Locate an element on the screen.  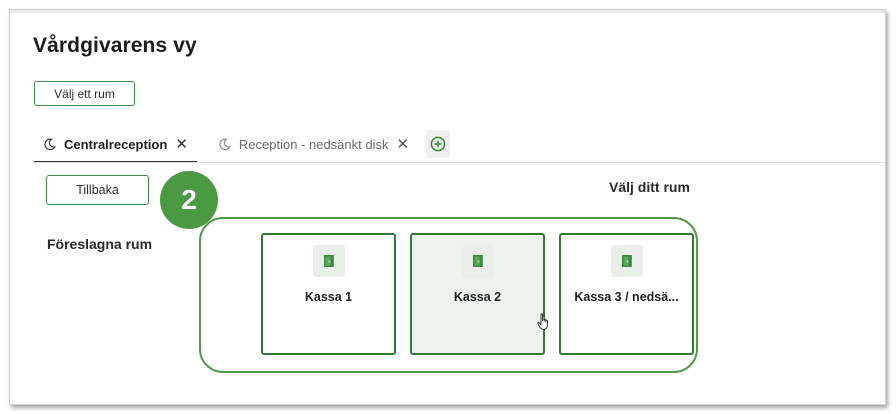
plus-circle-icon is located at coordinates (438, 144).